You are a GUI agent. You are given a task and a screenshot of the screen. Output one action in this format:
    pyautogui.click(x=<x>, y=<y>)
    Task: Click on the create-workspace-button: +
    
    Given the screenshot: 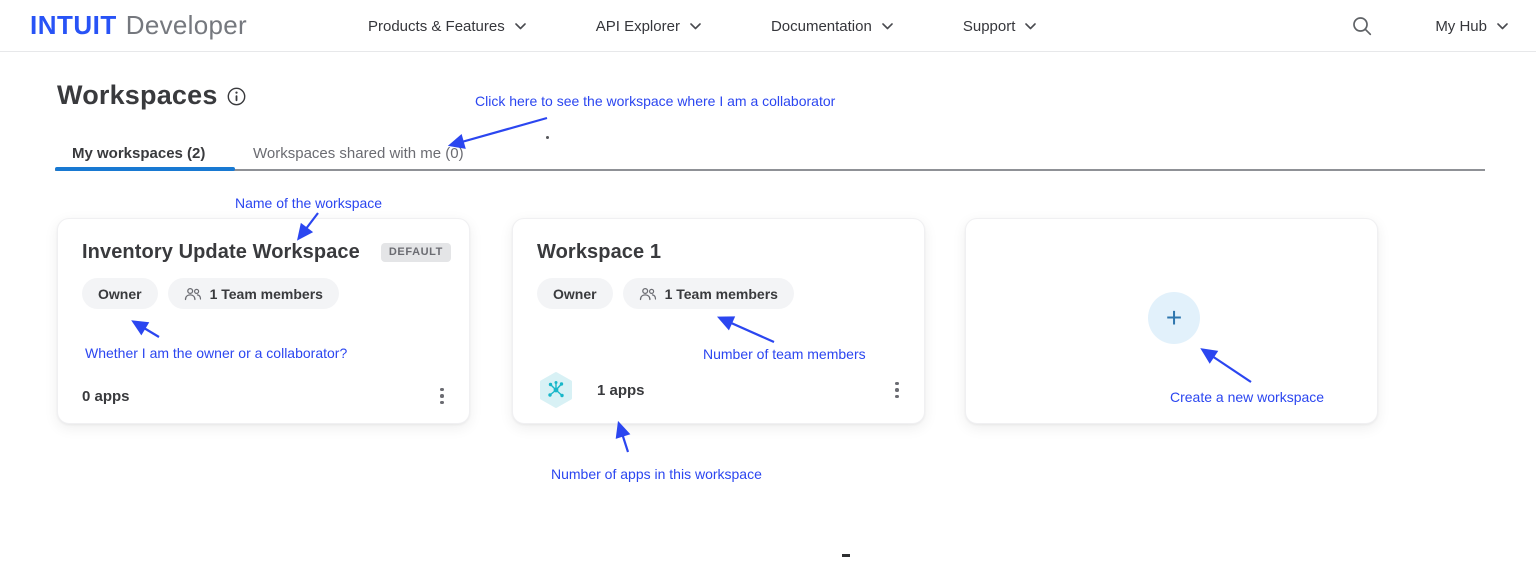 What is the action you would take?
    pyautogui.click(x=1174, y=318)
    